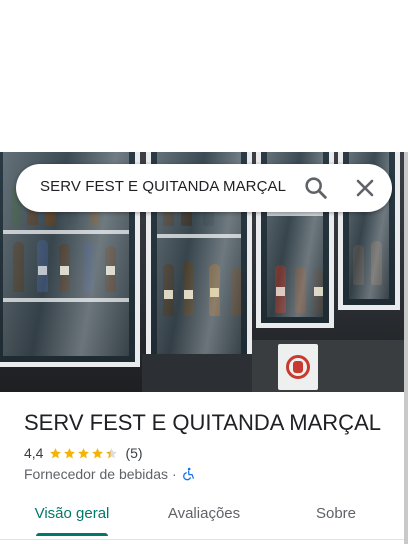  What do you see at coordinates (204, 514) in the screenshot?
I see `tab-reviews: Avaliações` at bounding box center [204, 514].